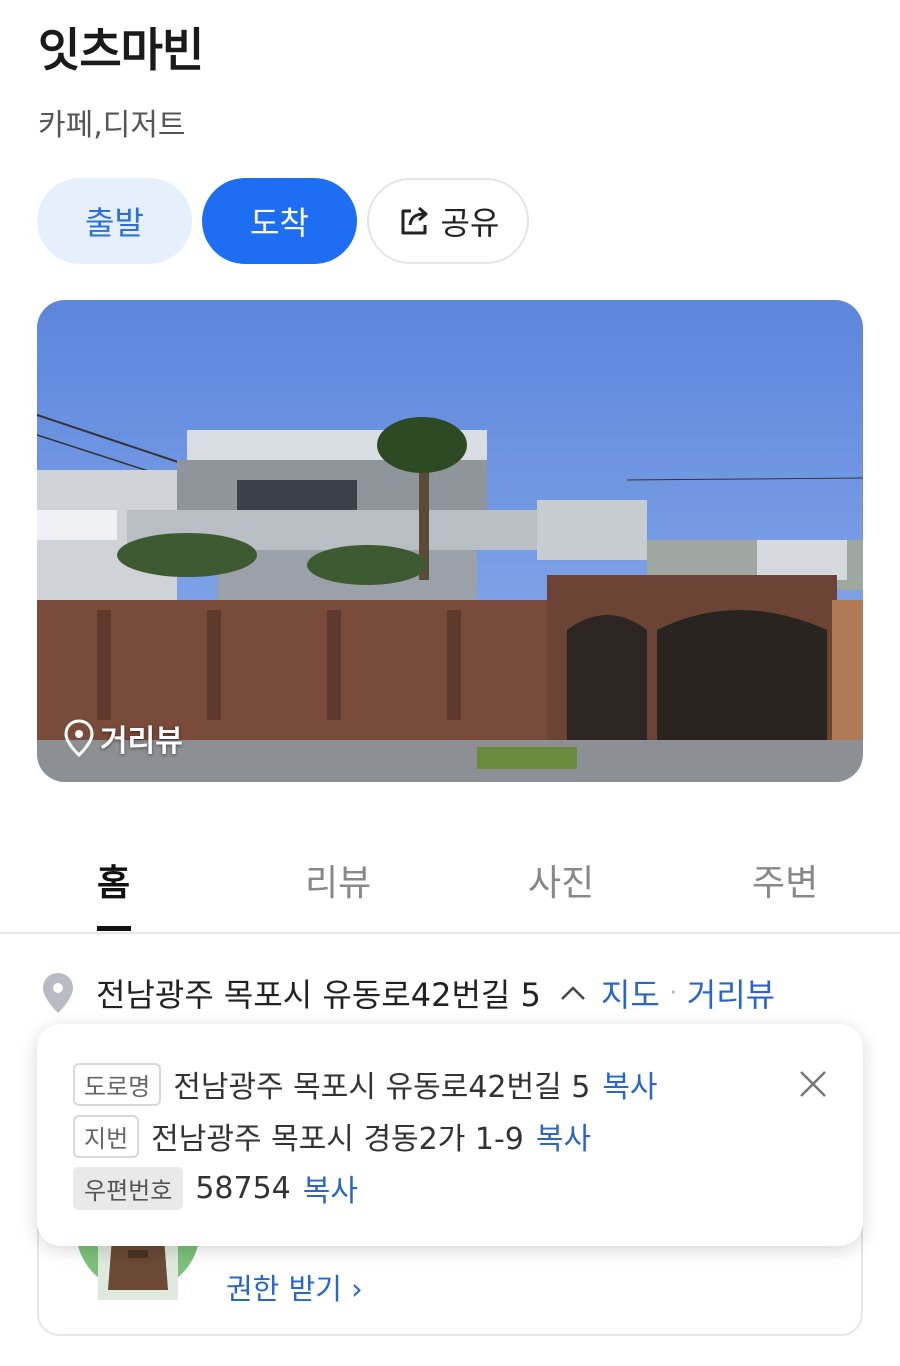 Image resolution: width=900 pixels, height=1366 pixels. I want to click on postal-code-tag: 우편번호, so click(128, 1188).